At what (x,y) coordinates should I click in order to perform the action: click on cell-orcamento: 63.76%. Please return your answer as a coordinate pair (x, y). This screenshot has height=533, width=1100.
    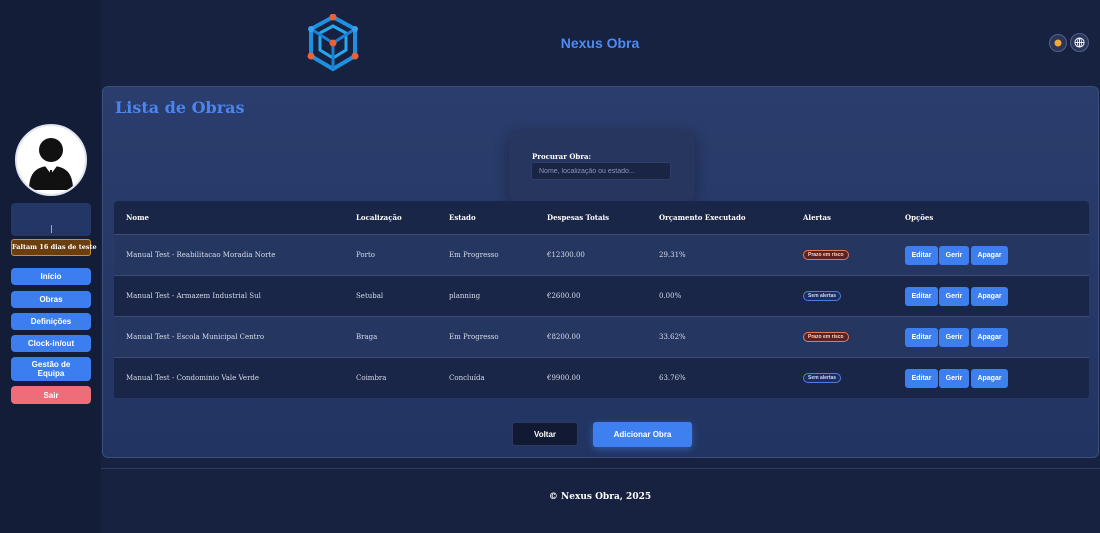
    Looking at the image, I should click on (672, 378).